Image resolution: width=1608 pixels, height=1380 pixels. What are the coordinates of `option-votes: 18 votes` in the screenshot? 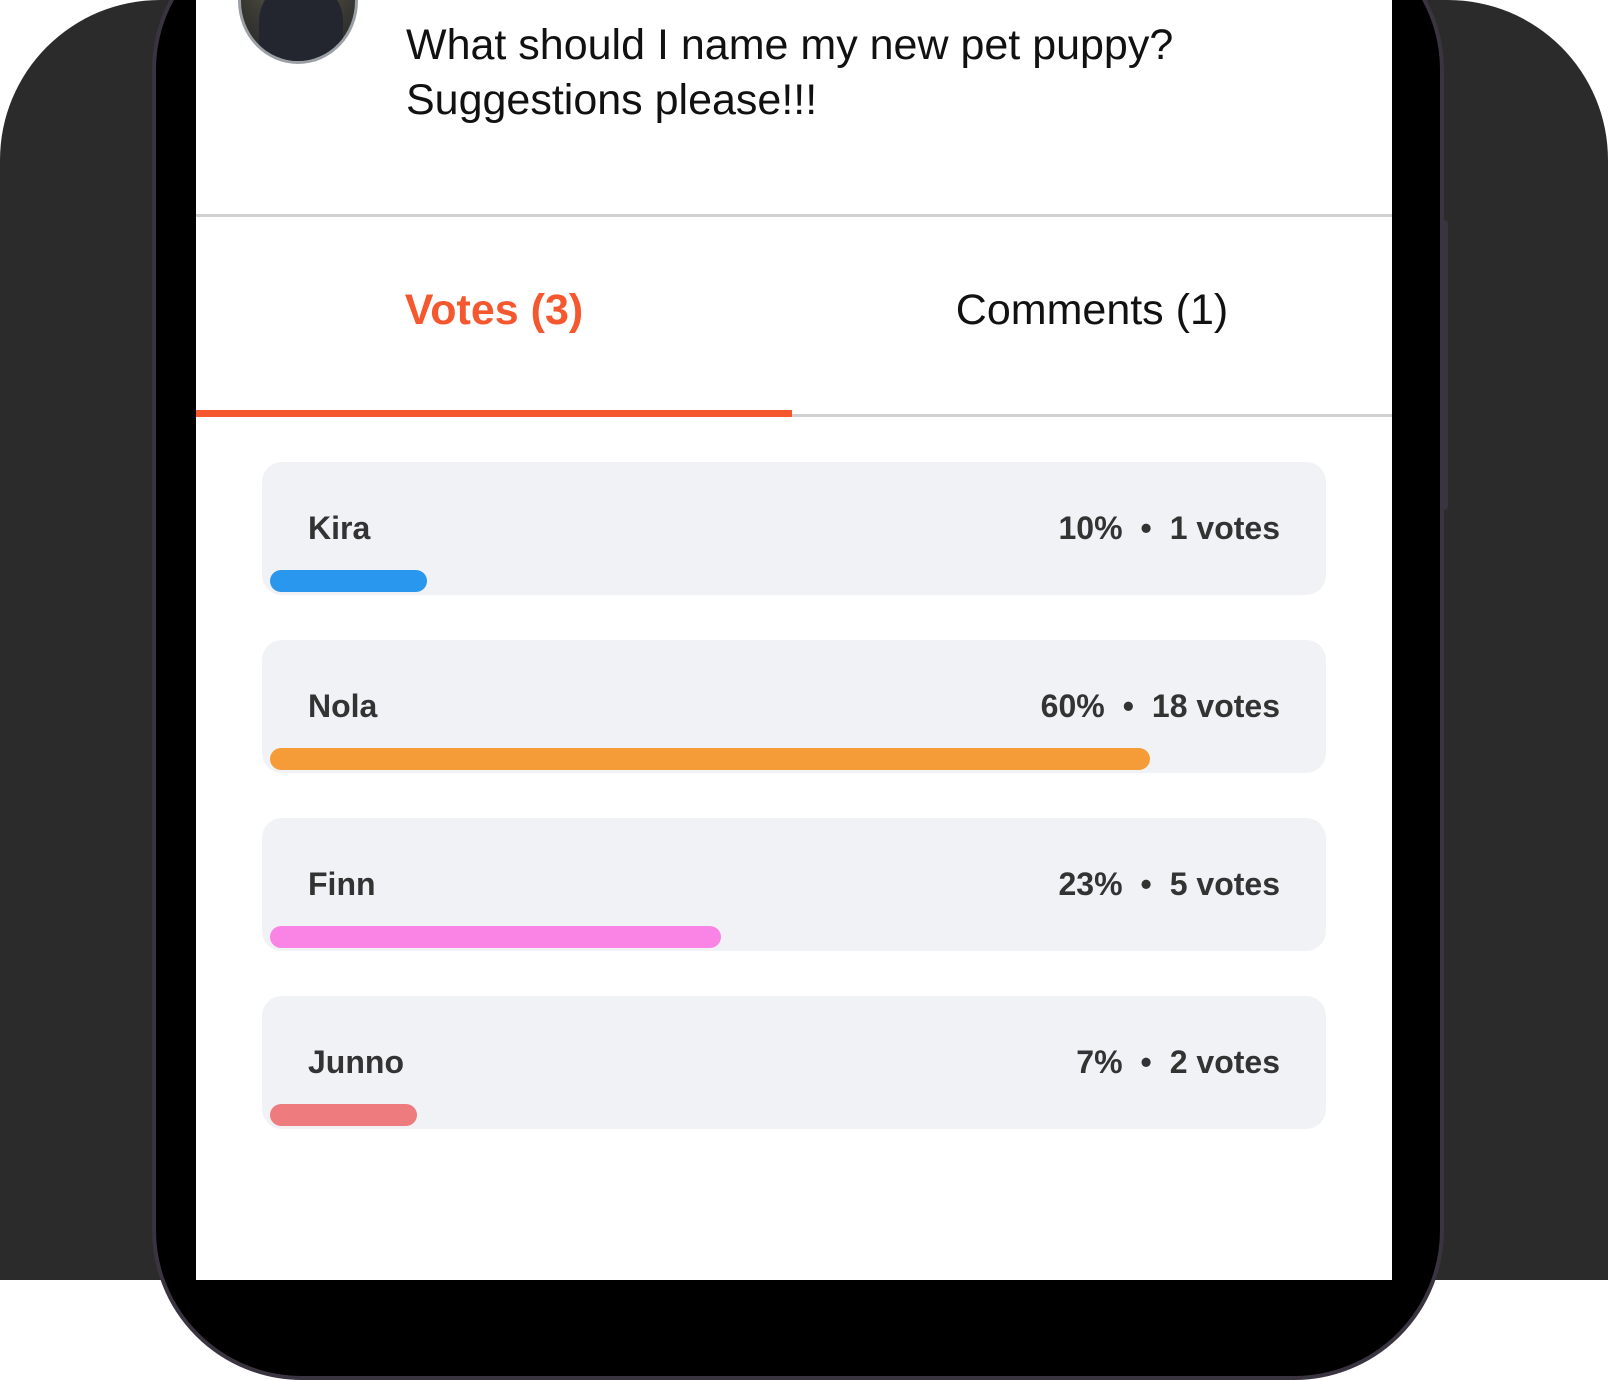 It's located at (1215, 706).